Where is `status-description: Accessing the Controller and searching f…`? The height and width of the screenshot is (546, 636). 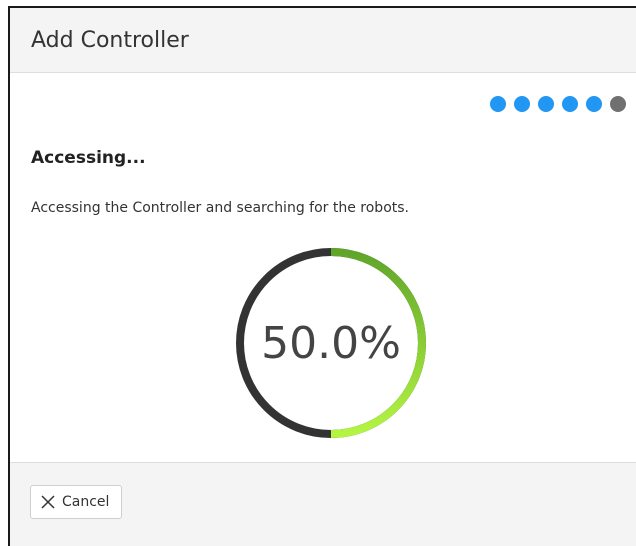 status-description: Accessing the Controller and searching f… is located at coordinates (220, 208).